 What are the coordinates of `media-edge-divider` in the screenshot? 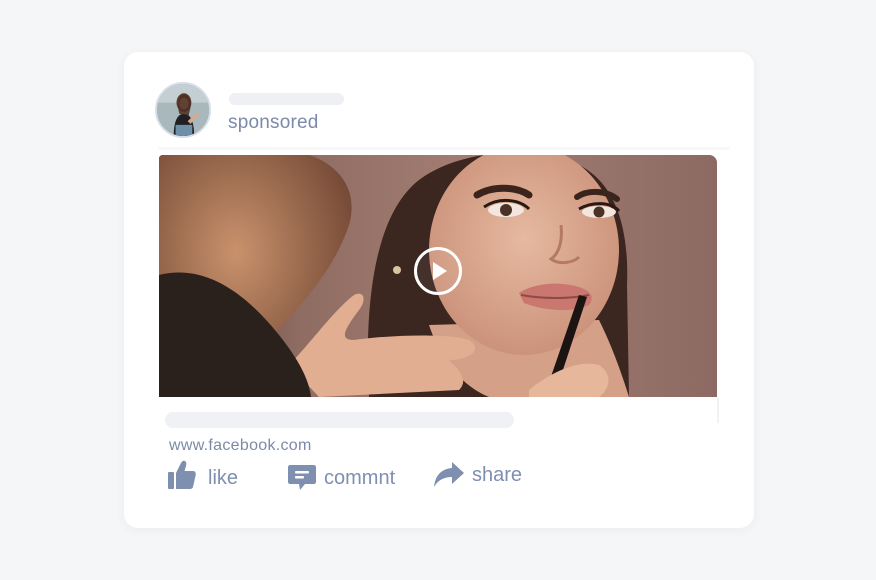 It's located at (718, 410).